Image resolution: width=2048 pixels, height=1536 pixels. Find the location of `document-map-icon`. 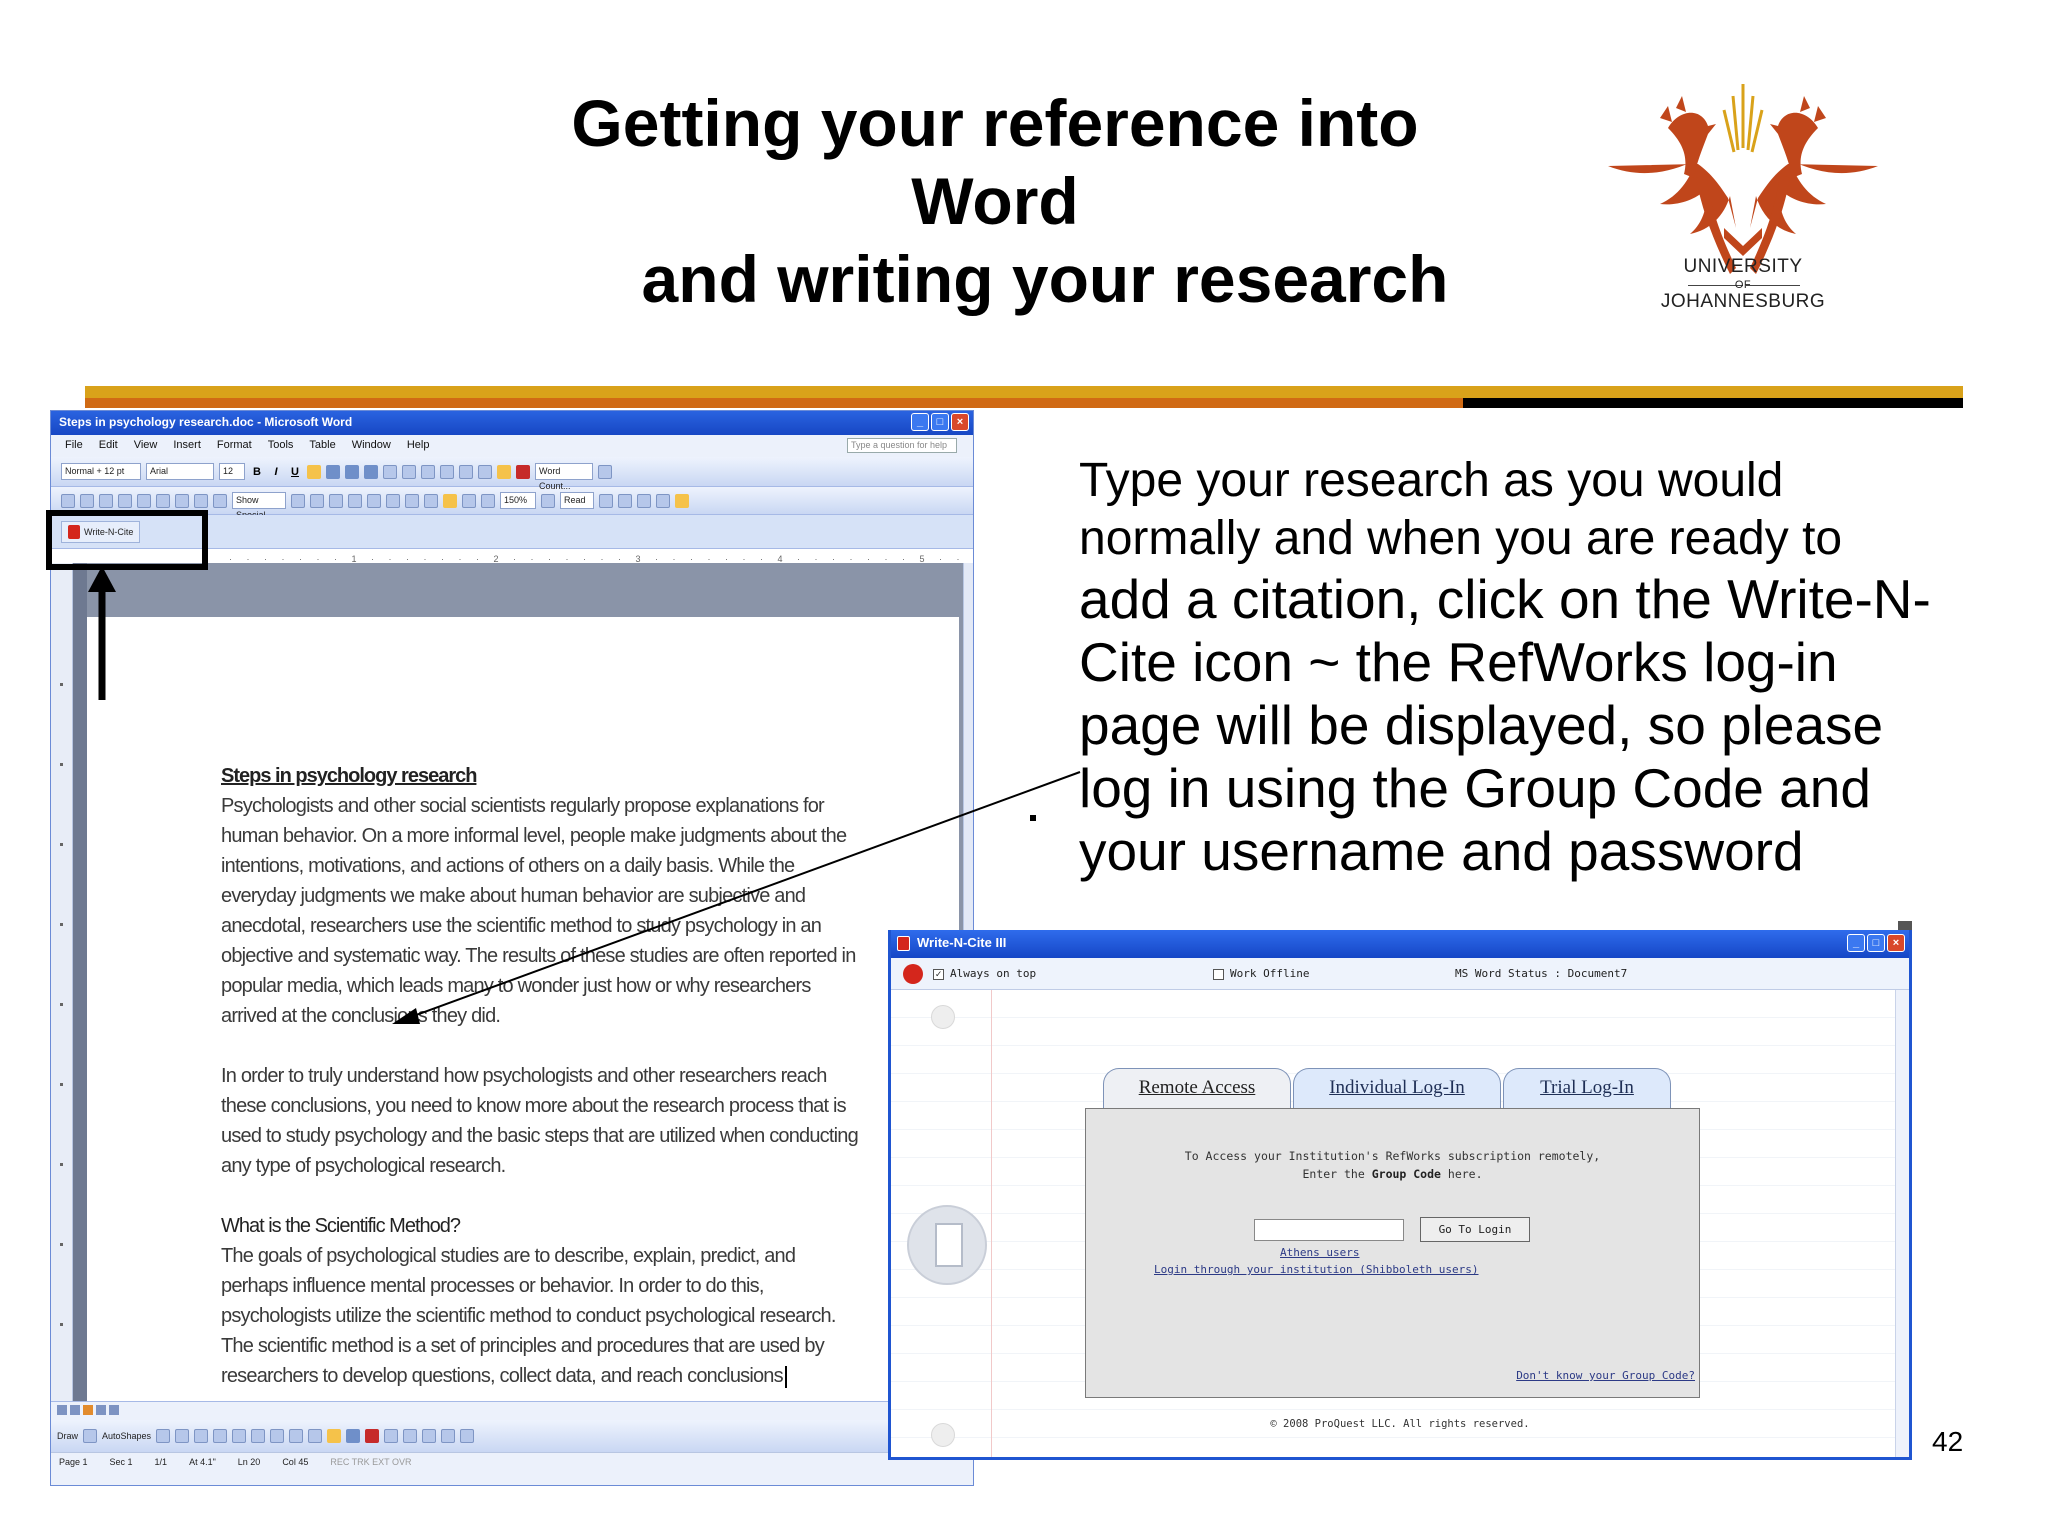

document-map-icon is located at coordinates (469, 500).